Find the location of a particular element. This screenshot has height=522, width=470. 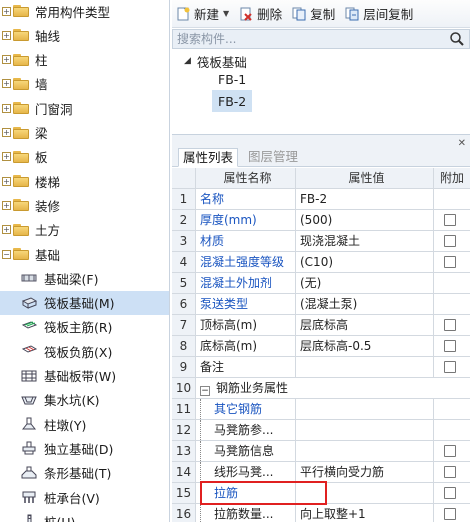

property-name-cell: 马凳筋信息 is located at coordinates (246, 451).